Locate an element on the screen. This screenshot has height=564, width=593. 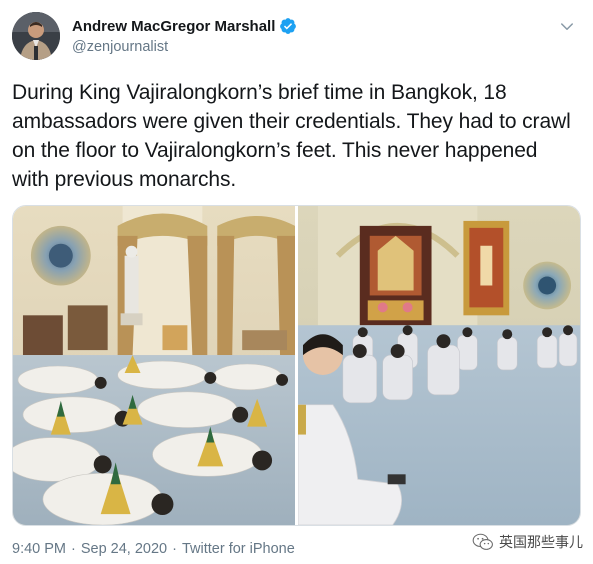
watermark: 英国那些事儿 is located at coordinates (527, 542).